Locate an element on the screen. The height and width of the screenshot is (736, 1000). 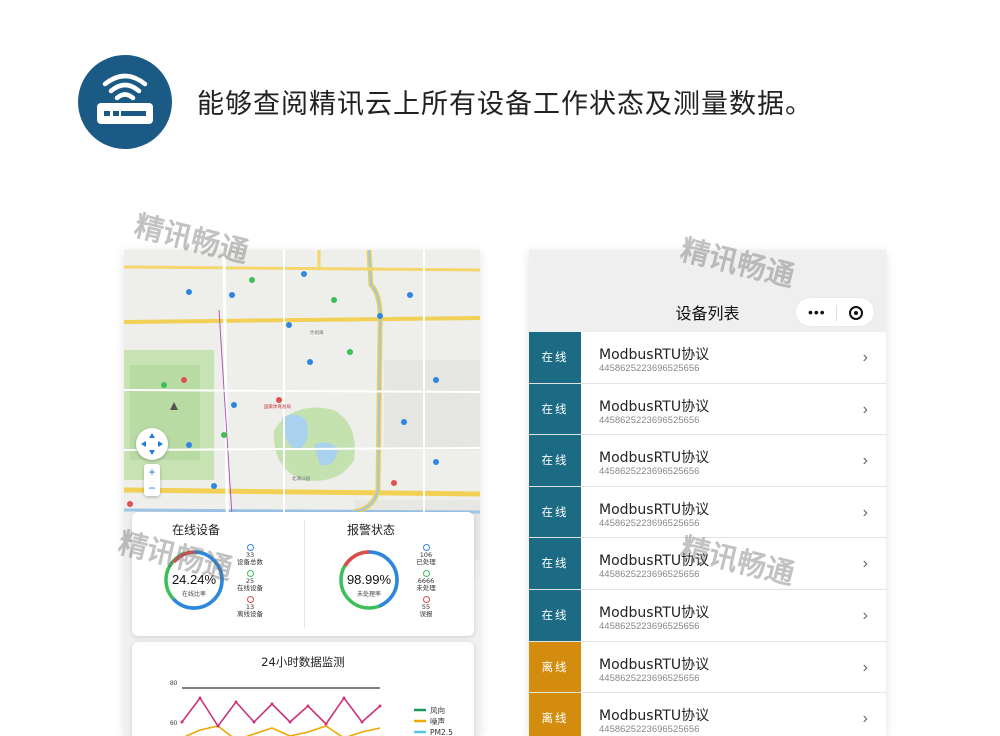
map-zoom-control: + − is located at coordinates (152, 480).